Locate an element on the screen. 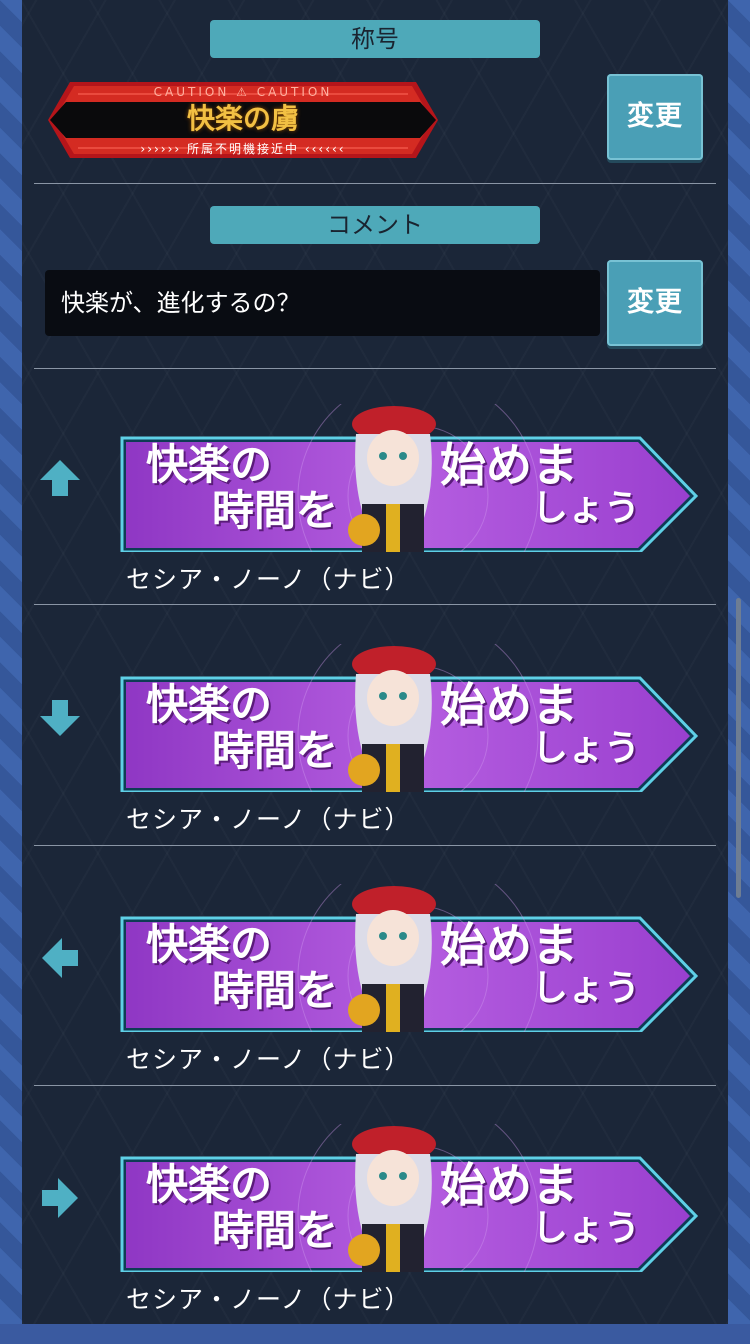  change-comment-button: 変更 is located at coordinates (655, 303).